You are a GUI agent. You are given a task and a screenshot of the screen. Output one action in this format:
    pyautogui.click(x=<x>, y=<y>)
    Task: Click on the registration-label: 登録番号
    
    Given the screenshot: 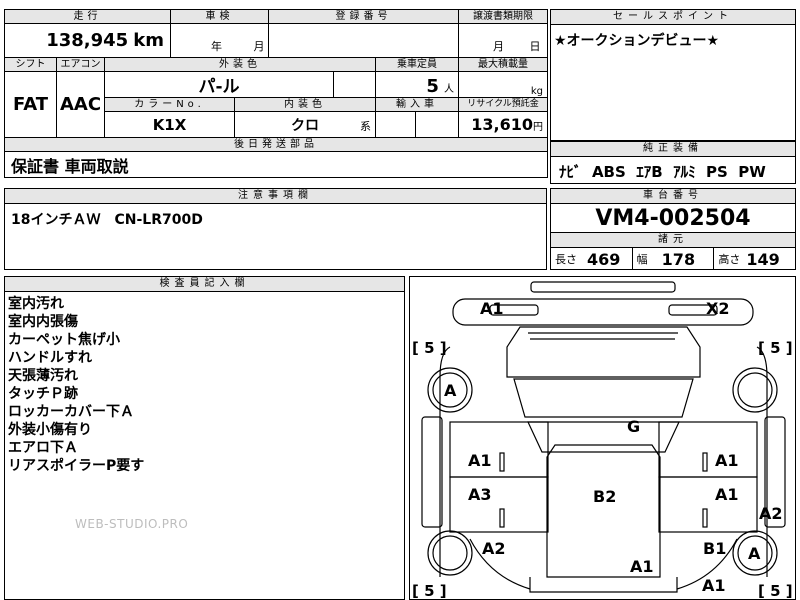 What is the action you would take?
    pyautogui.click(x=364, y=16)
    